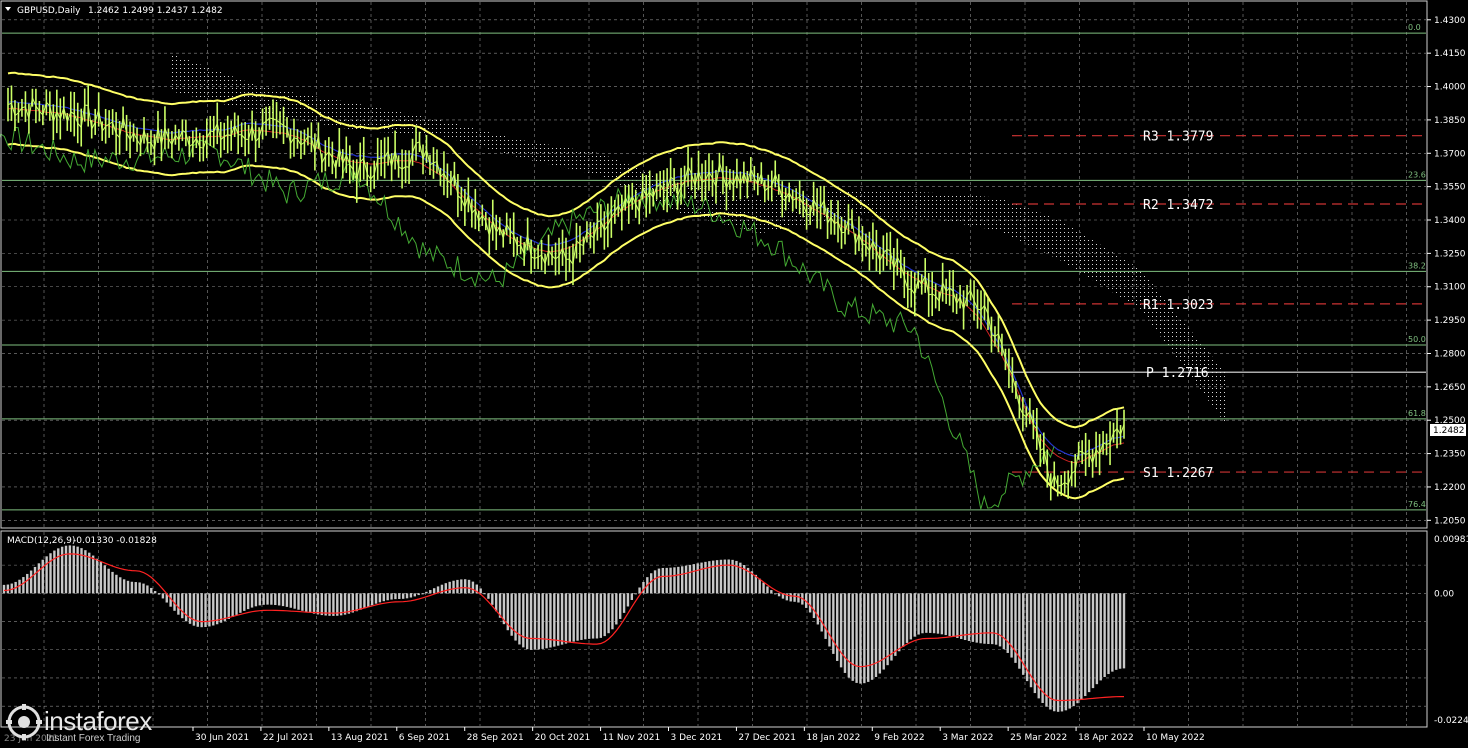 Image resolution: width=1468 pixels, height=748 pixels. I want to click on pivot-label: R2 1.3472, so click(1178, 205).